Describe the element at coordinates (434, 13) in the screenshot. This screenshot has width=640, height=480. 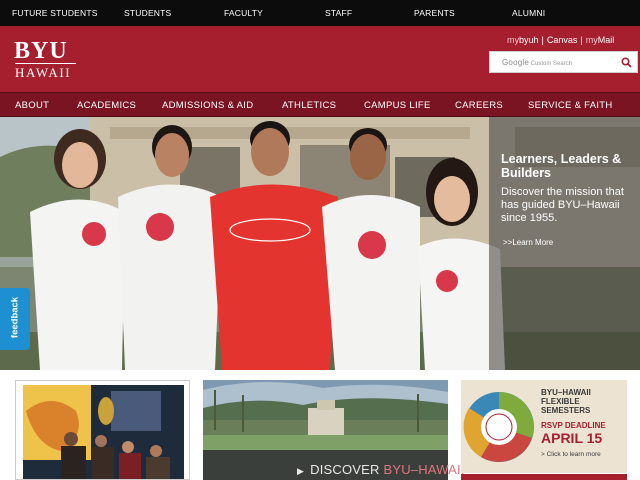
I see `link-parents: PARENTS` at that location.